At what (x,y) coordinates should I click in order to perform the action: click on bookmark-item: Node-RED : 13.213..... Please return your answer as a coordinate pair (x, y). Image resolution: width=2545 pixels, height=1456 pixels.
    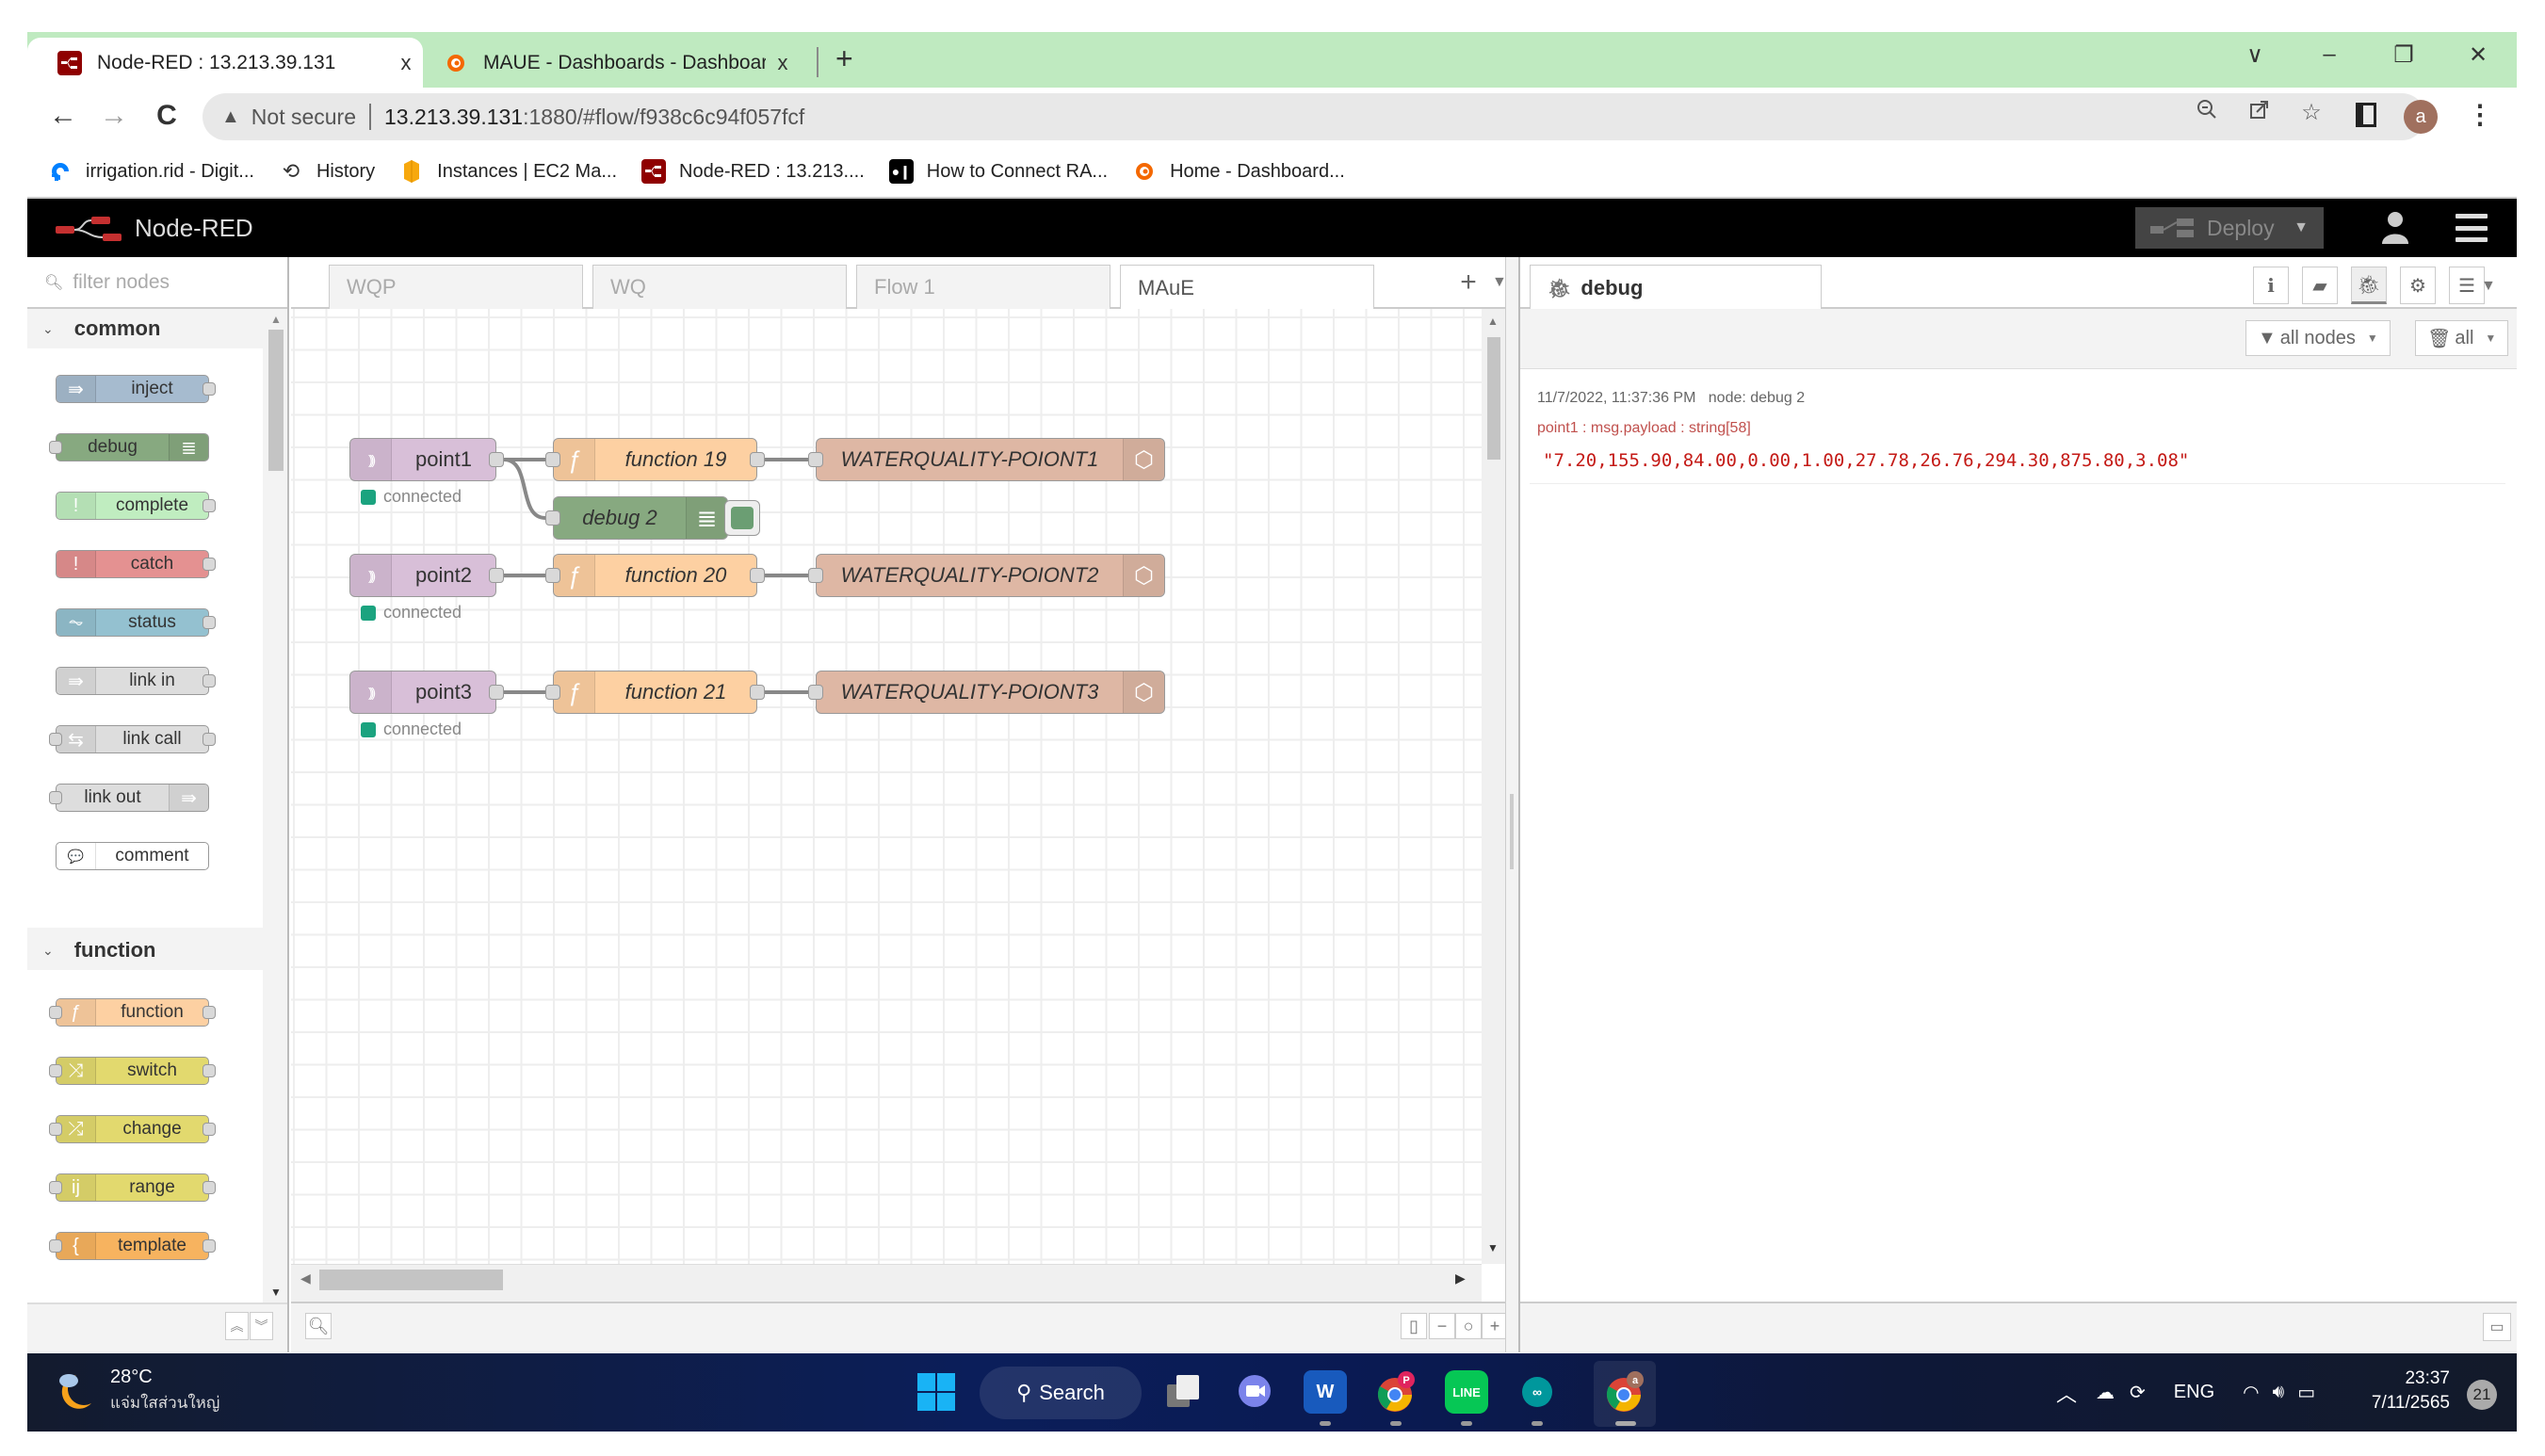
    Looking at the image, I should click on (753, 171).